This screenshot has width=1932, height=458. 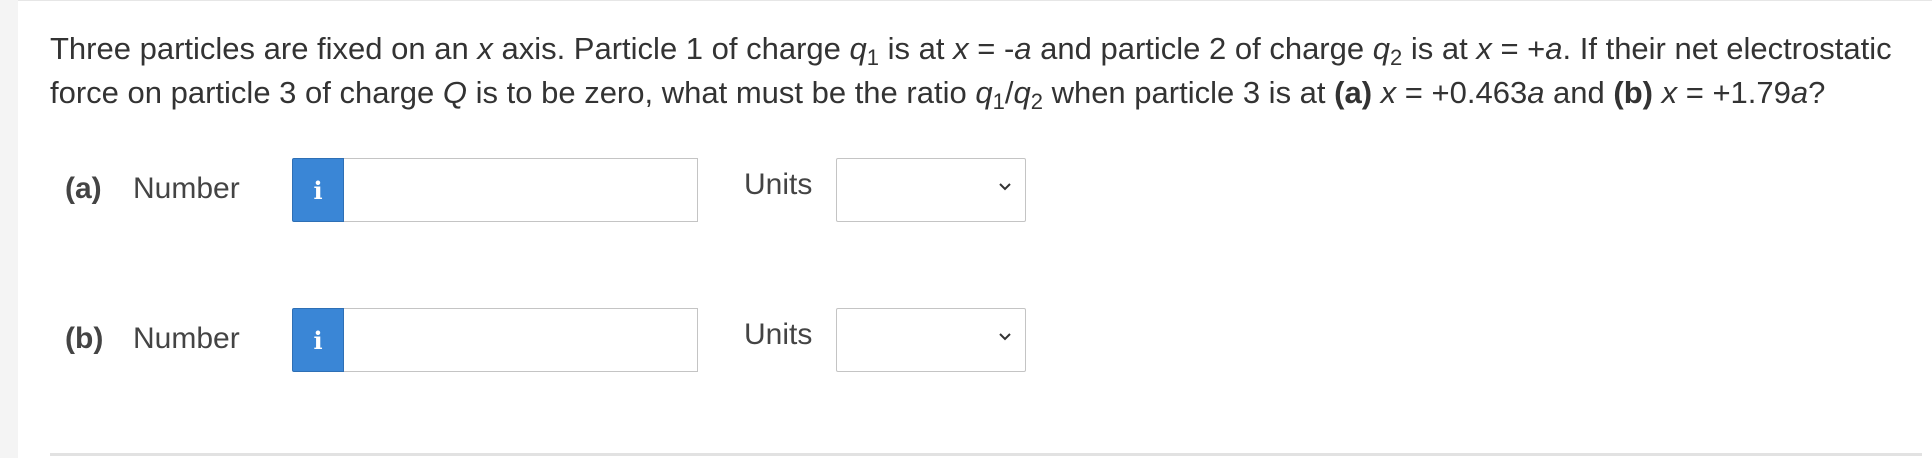 I want to click on answer-row-a: (a) Number i Units, so click(x=522, y=191).